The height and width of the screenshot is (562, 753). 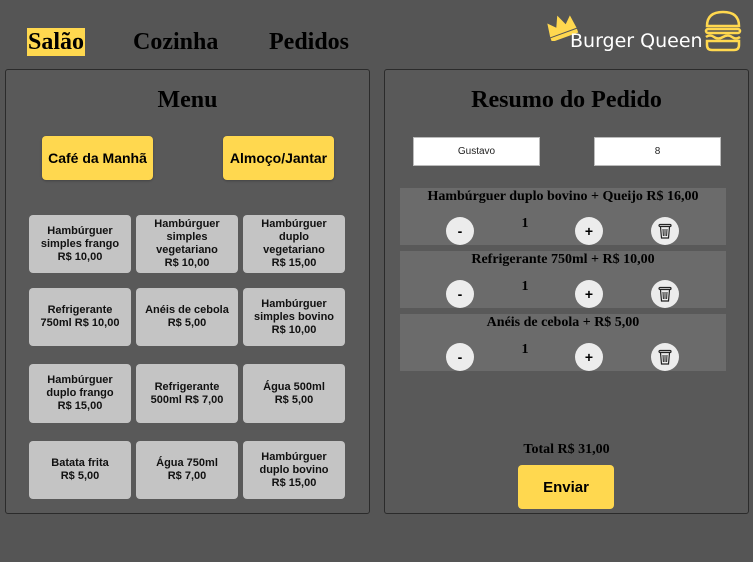 I want to click on menu-item: Água 750ml R$ 7,00, so click(x=187, y=470).